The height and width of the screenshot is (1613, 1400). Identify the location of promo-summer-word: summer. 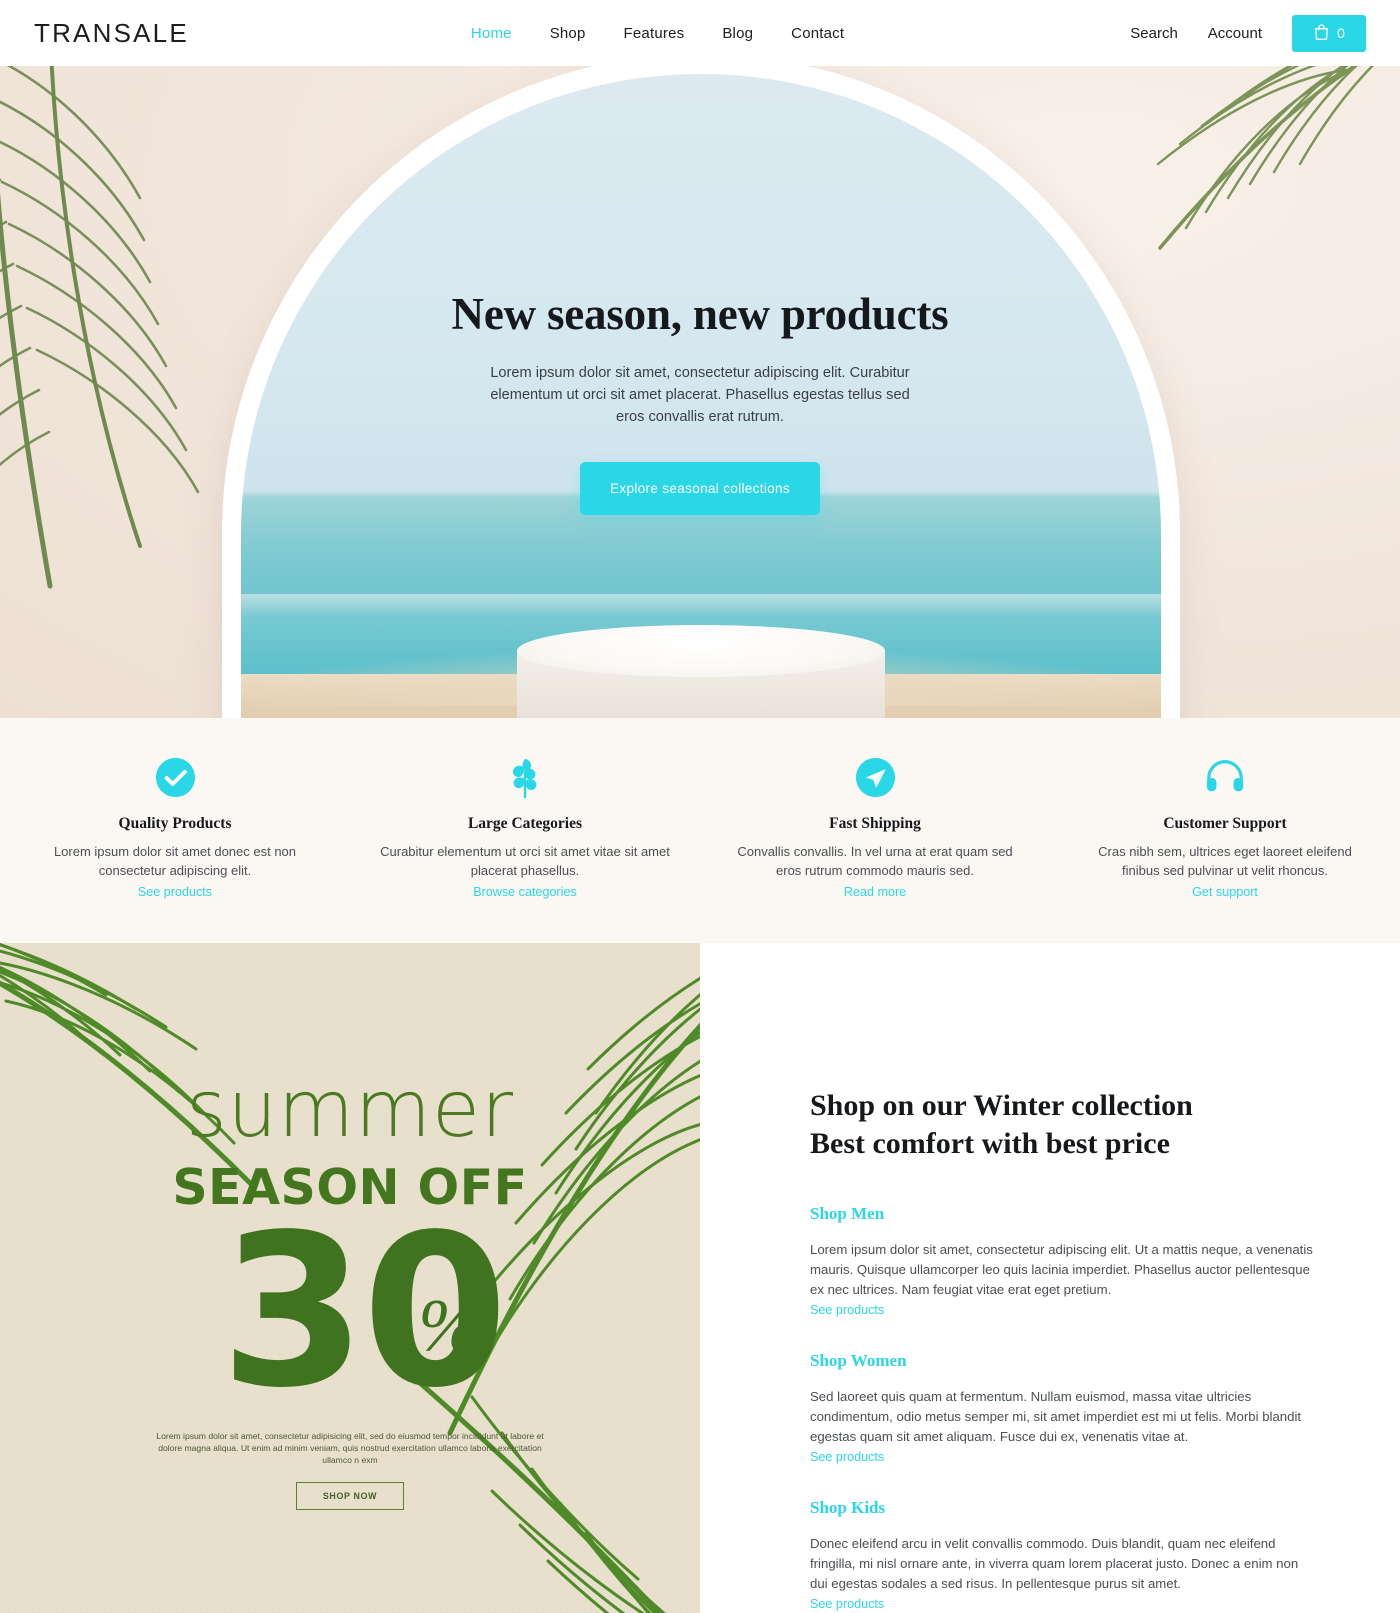
(350, 1110).